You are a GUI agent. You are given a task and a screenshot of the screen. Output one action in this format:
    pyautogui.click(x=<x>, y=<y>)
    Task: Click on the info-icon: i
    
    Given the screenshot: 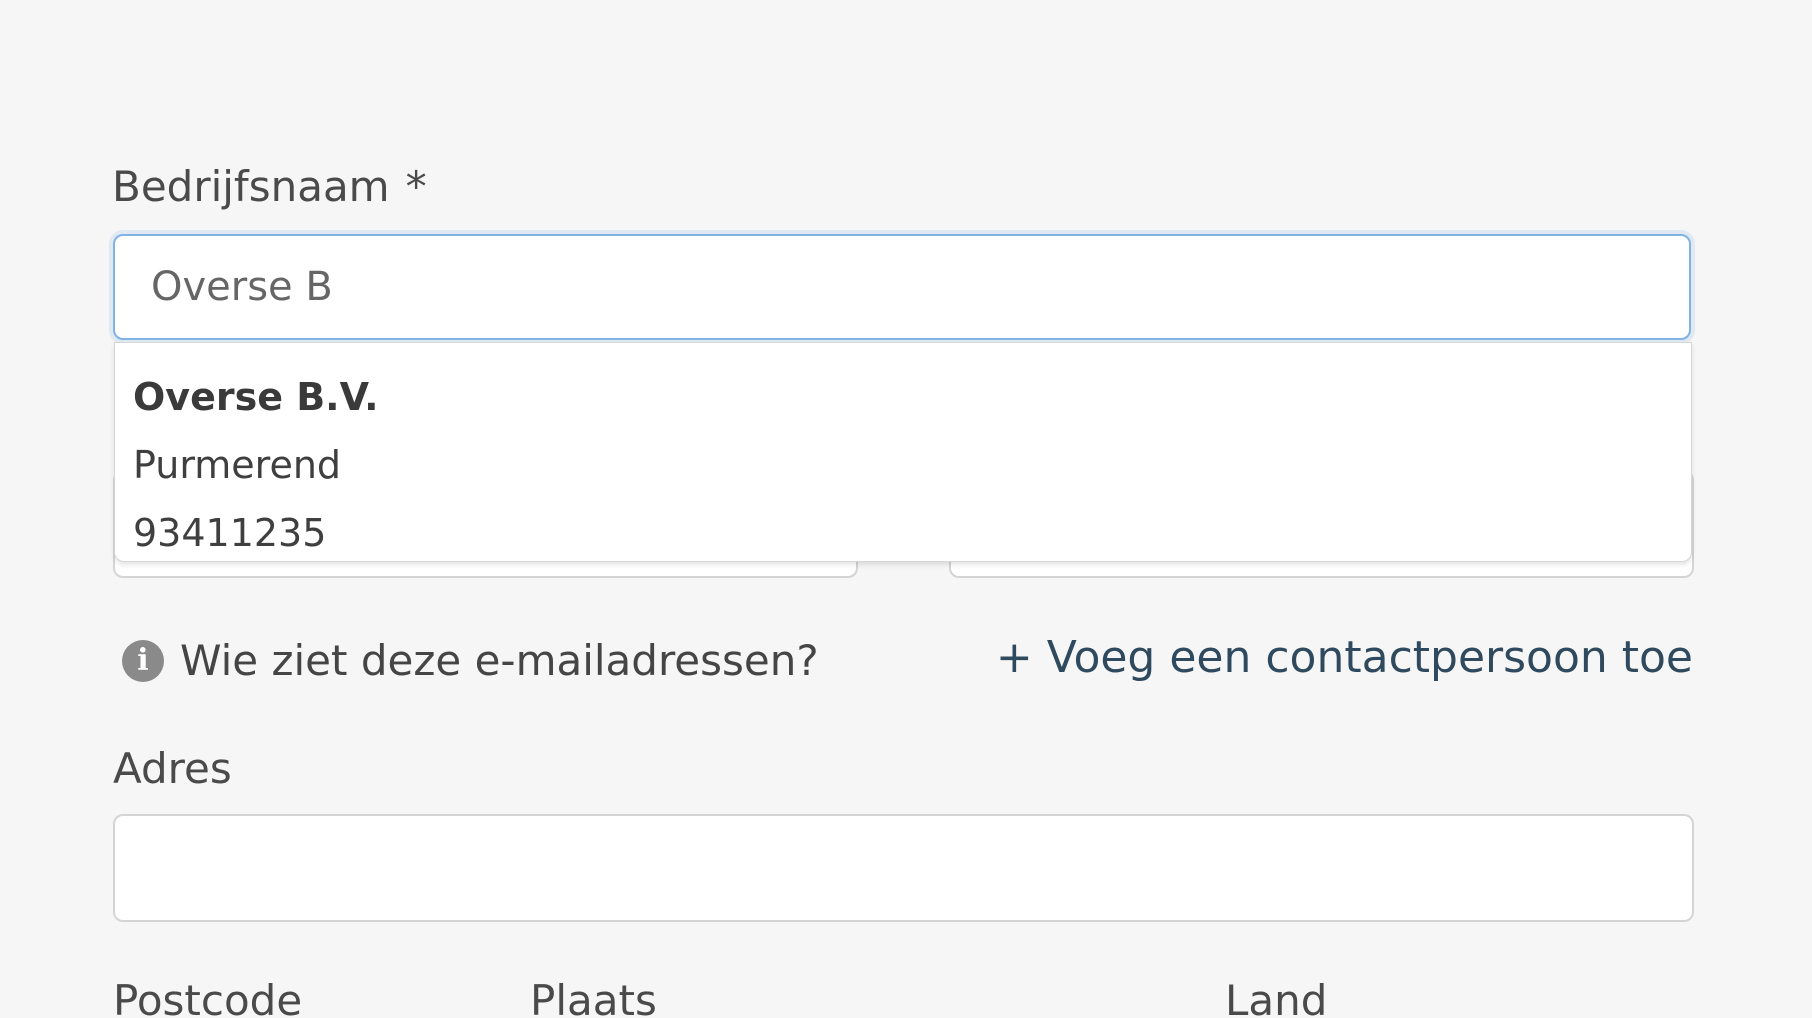 What is the action you would take?
    pyautogui.click(x=143, y=660)
    